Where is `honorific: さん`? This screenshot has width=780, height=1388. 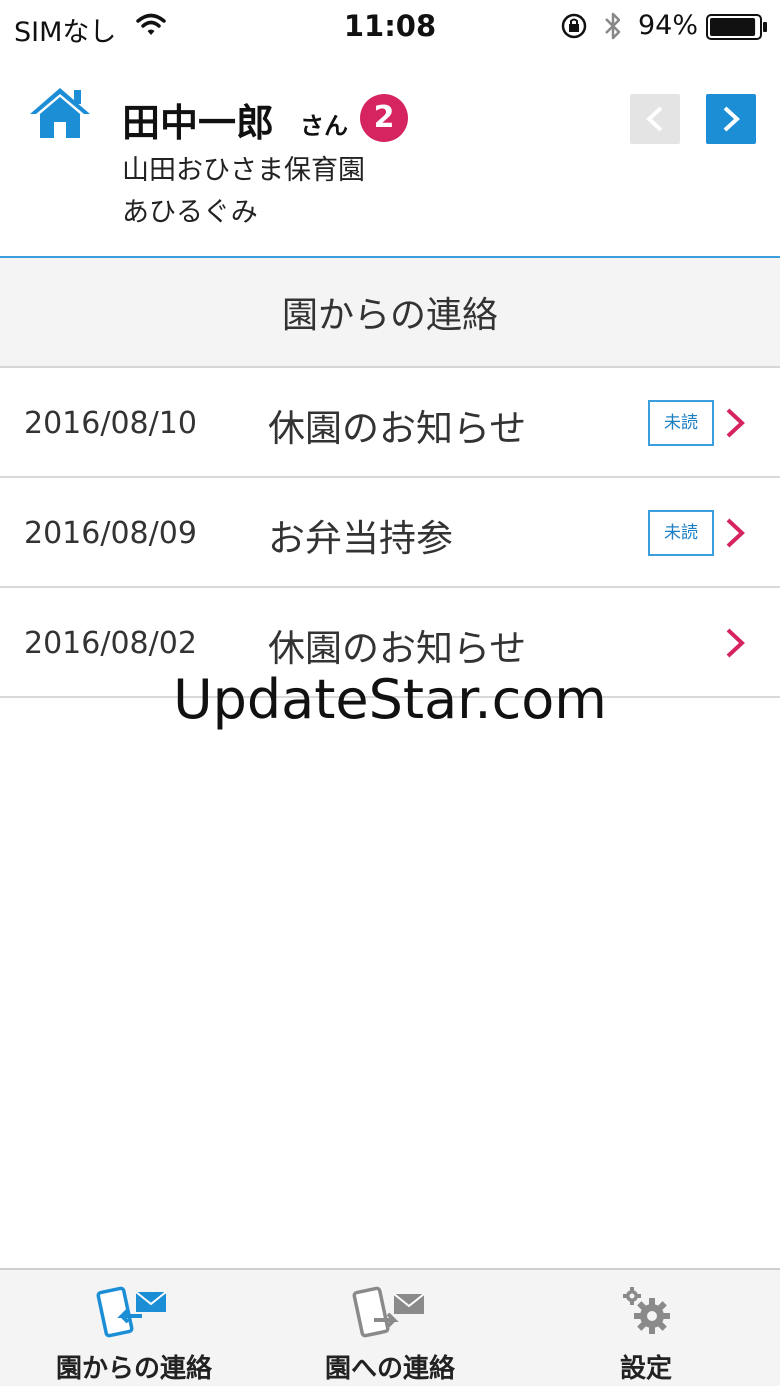
honorific: さん is located at coordinates (324, 126).